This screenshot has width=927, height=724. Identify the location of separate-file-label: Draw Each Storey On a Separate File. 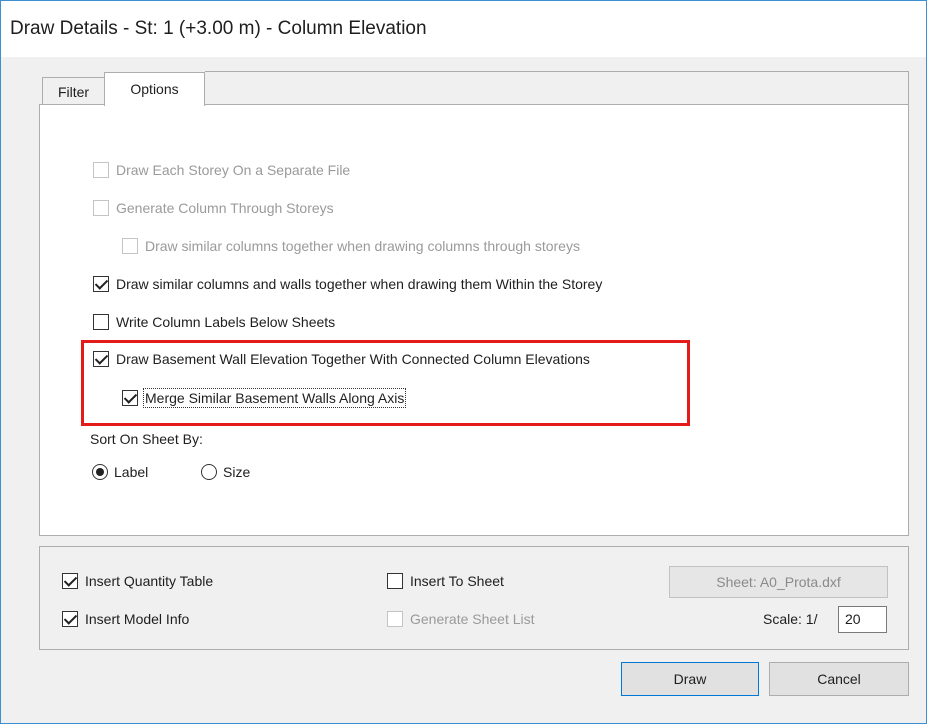
(233, 170).